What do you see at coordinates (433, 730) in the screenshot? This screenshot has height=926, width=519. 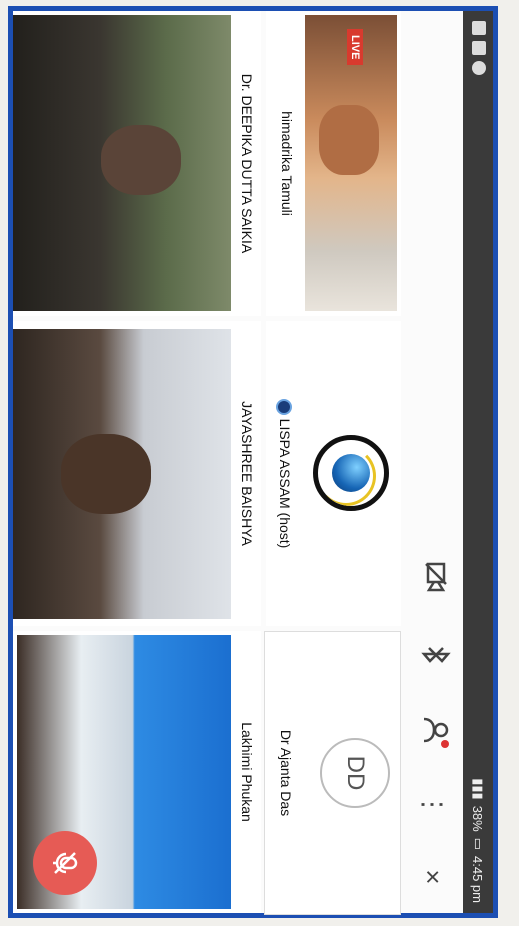 I see `participants-icon` at bounding box center [433, 730].